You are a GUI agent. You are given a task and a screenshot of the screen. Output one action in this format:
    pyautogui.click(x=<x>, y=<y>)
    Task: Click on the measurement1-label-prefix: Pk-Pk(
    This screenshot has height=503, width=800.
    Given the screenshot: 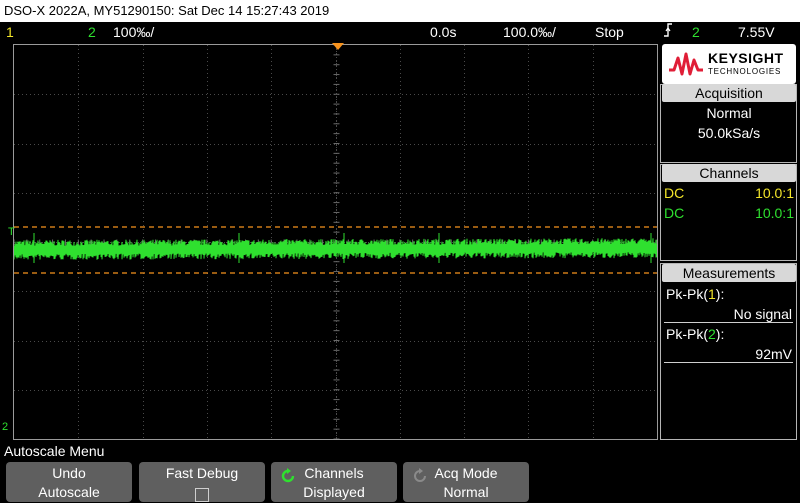 What is the action you would take?
    pyautogui.click(x=687, y=294)
    